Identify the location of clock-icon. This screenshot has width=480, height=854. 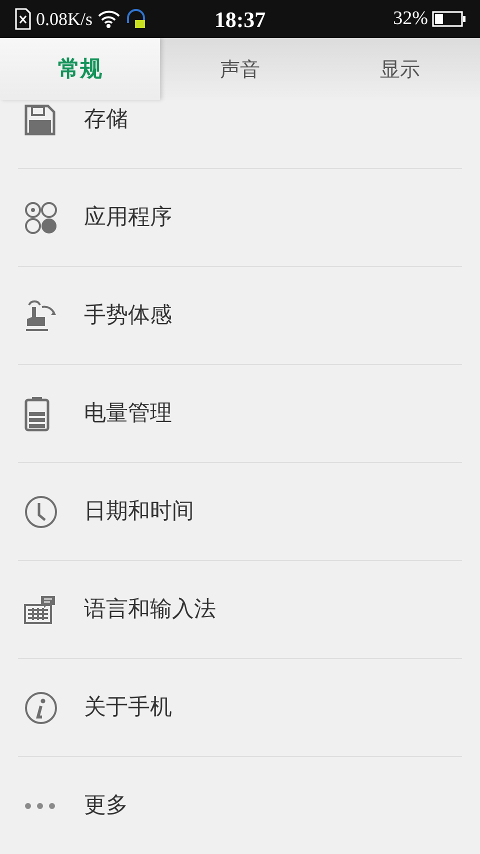
(41, 511).